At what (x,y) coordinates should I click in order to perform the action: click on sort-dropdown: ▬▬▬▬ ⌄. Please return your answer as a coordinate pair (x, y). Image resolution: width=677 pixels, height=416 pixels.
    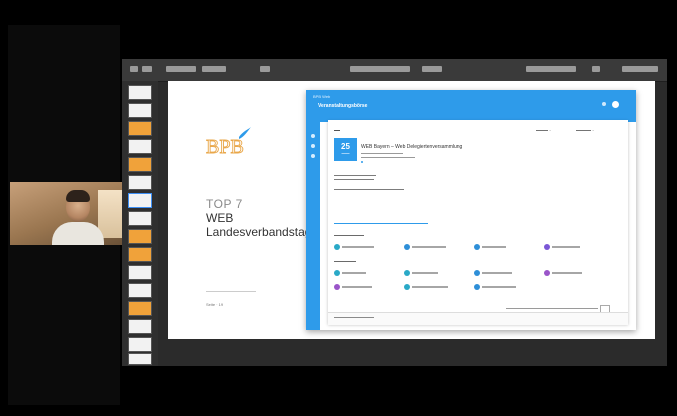
    Looking at the image, I should click on (543, 130).